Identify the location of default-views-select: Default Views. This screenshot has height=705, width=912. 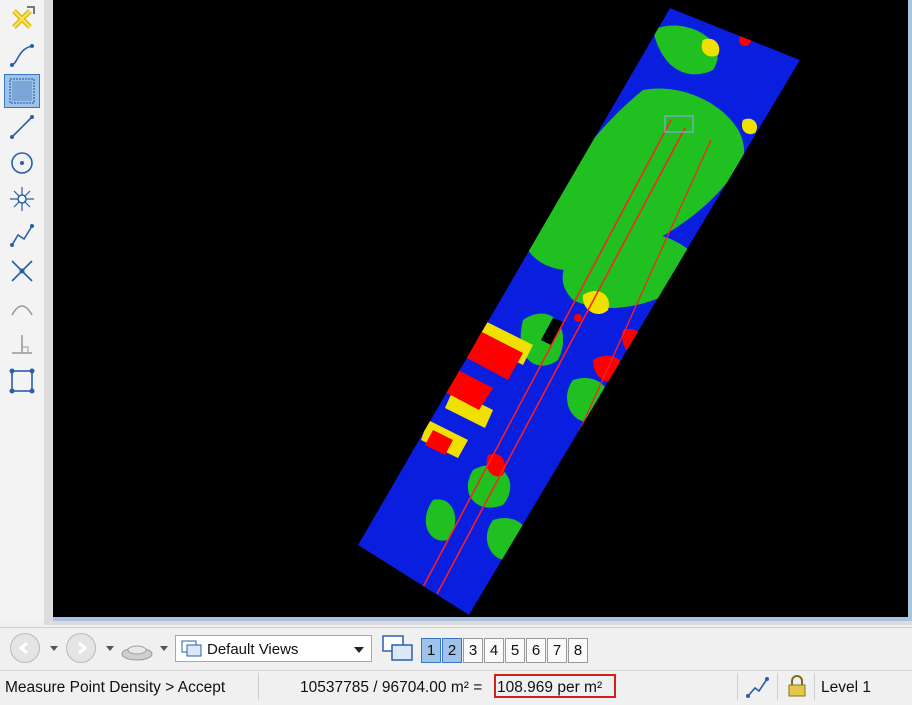
(273, 648).